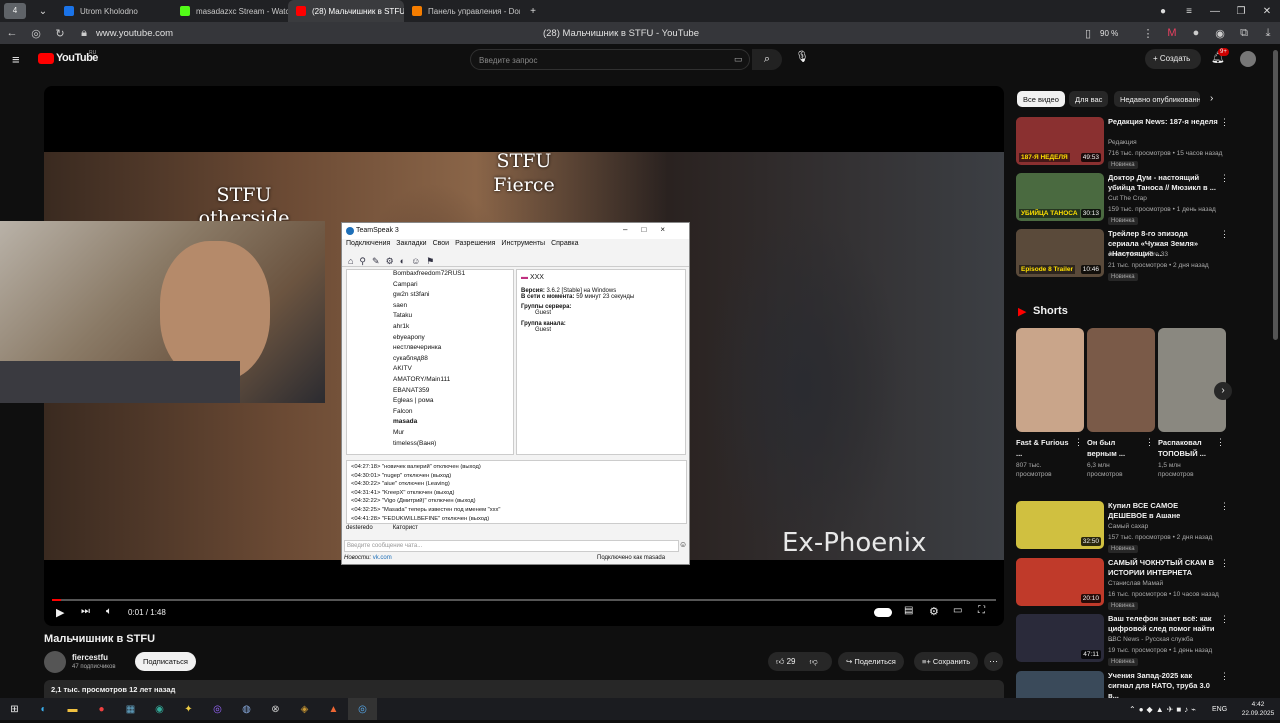 The image size is (1280, 723). Describe the element at coordinates (196, 33) in the screenshot. I see `url-field: www.youtube.com` at that location.